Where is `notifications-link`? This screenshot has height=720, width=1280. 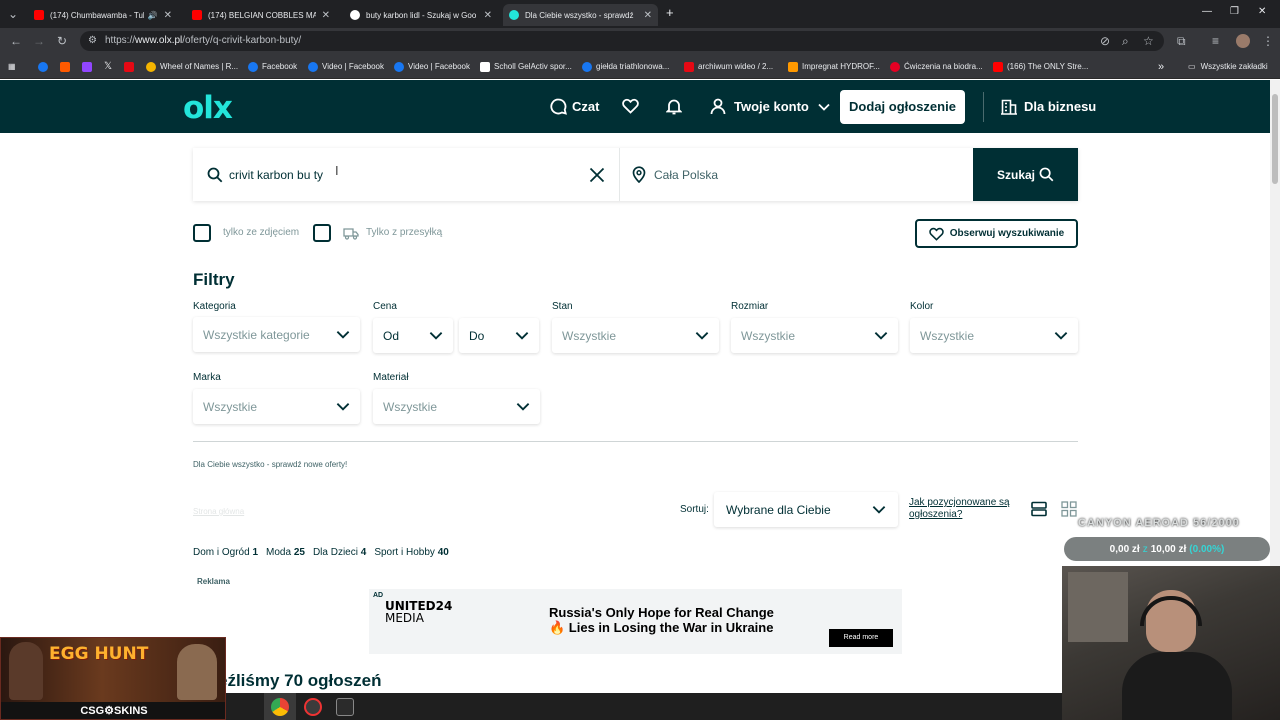
notifications-link is located at coordinates (674, 106).